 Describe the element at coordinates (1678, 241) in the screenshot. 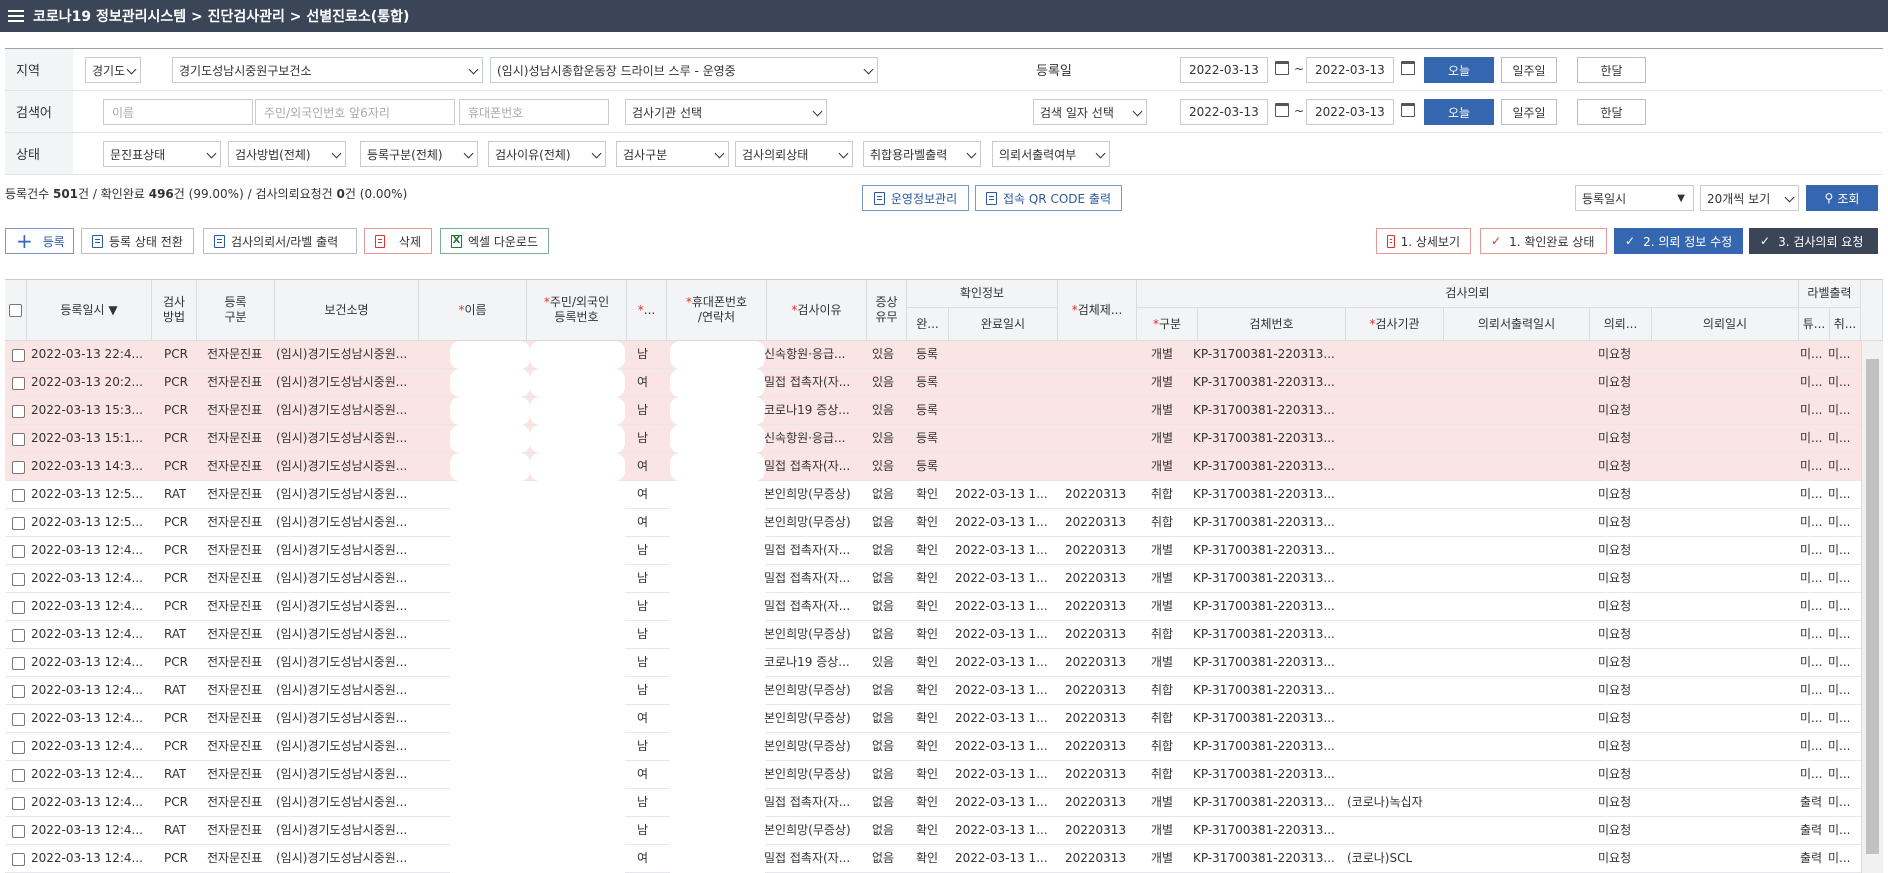

I see `edit-request-button: ✓ 2. 의뢰 정보 수정` at that location.